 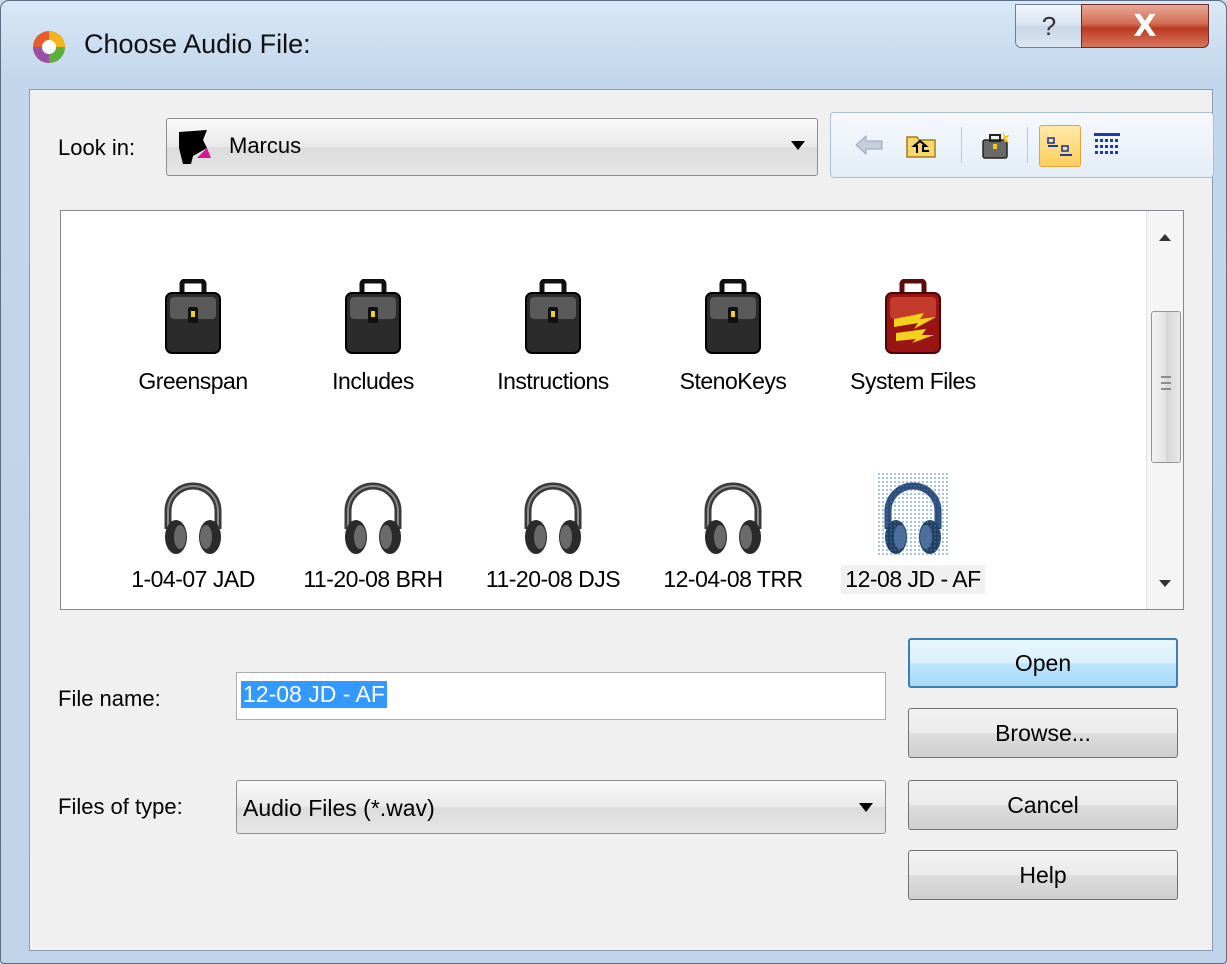 I want to click on system-briefcase-icon, so click(x=913, y=316).